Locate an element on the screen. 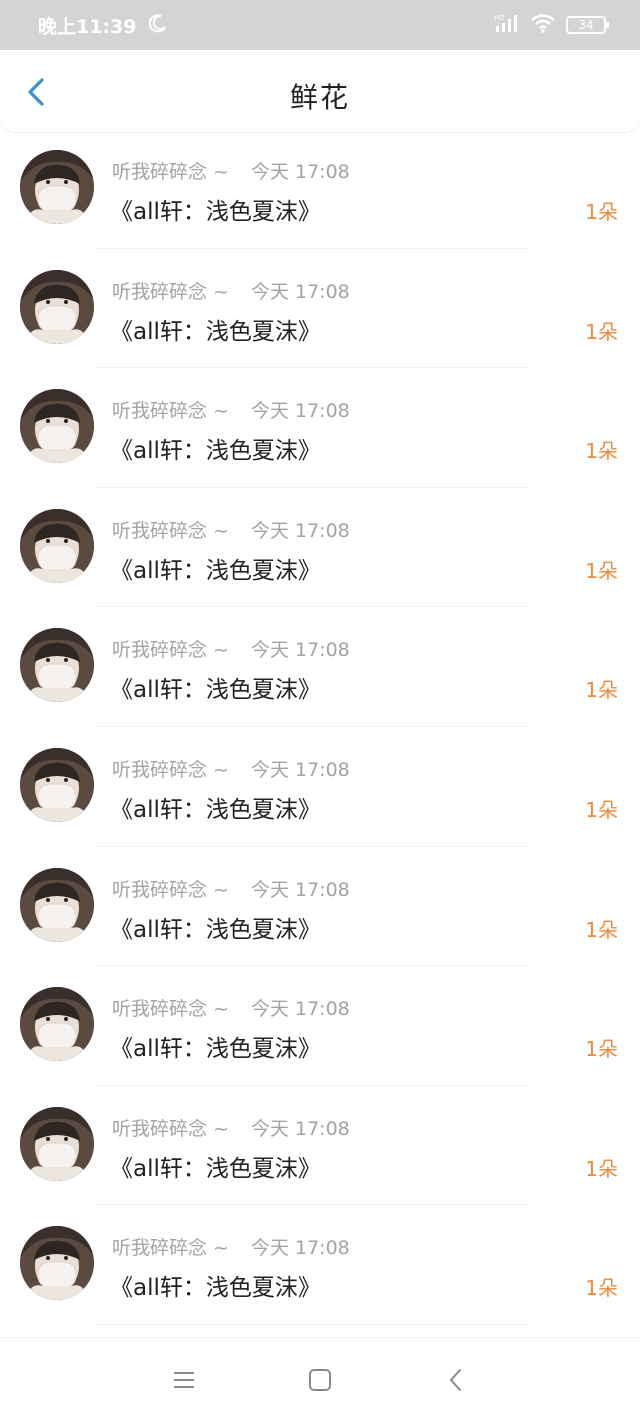  battery-icon: 34 is located at coordinates (587, 25).